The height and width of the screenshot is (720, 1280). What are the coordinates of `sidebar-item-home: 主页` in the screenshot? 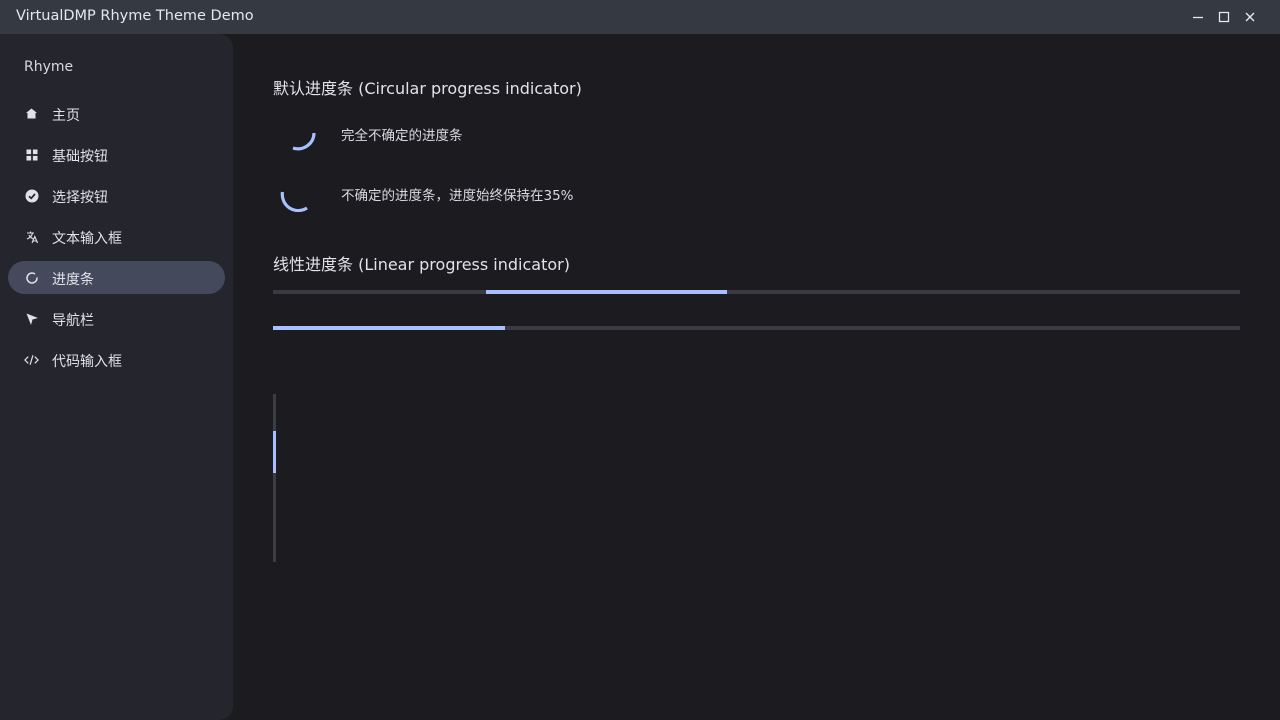 It's located at (116, 113).